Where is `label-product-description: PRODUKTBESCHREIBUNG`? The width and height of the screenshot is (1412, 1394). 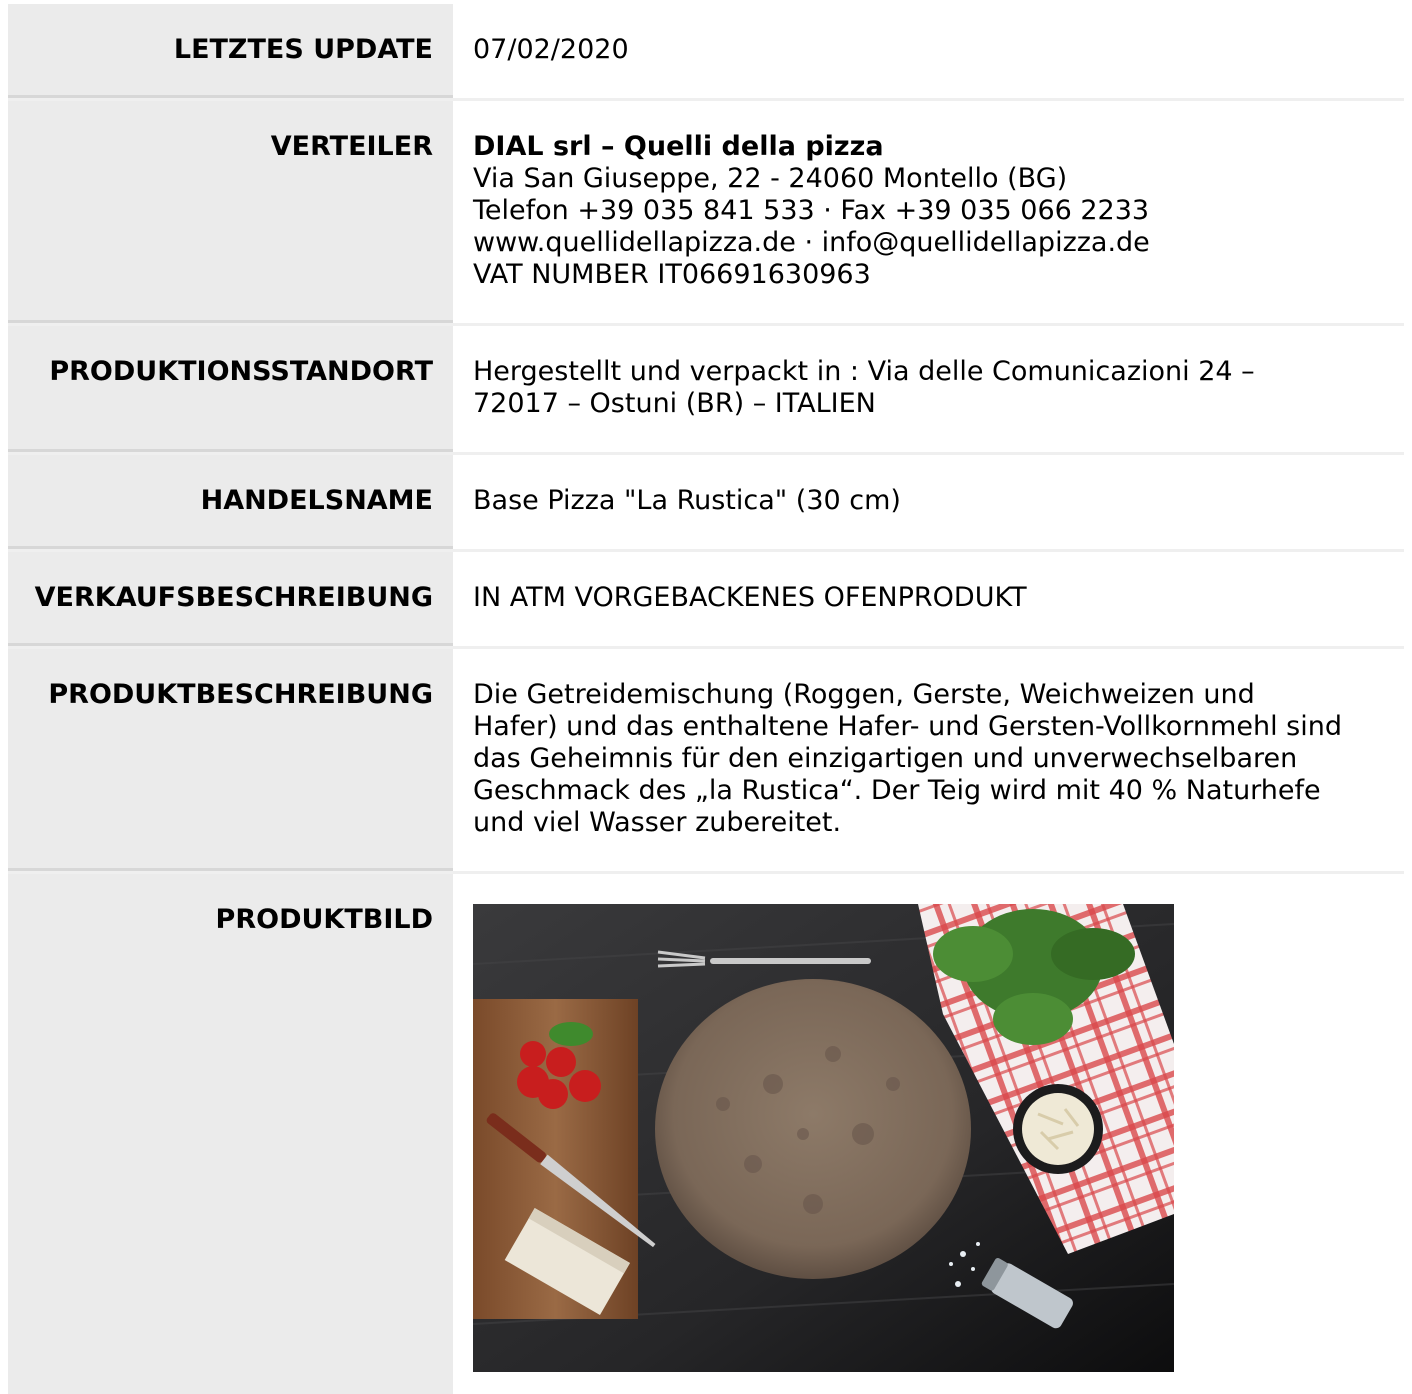 label-product-description: PRODUKTBESCHREIBUNG is located at coordinates (230, 760).